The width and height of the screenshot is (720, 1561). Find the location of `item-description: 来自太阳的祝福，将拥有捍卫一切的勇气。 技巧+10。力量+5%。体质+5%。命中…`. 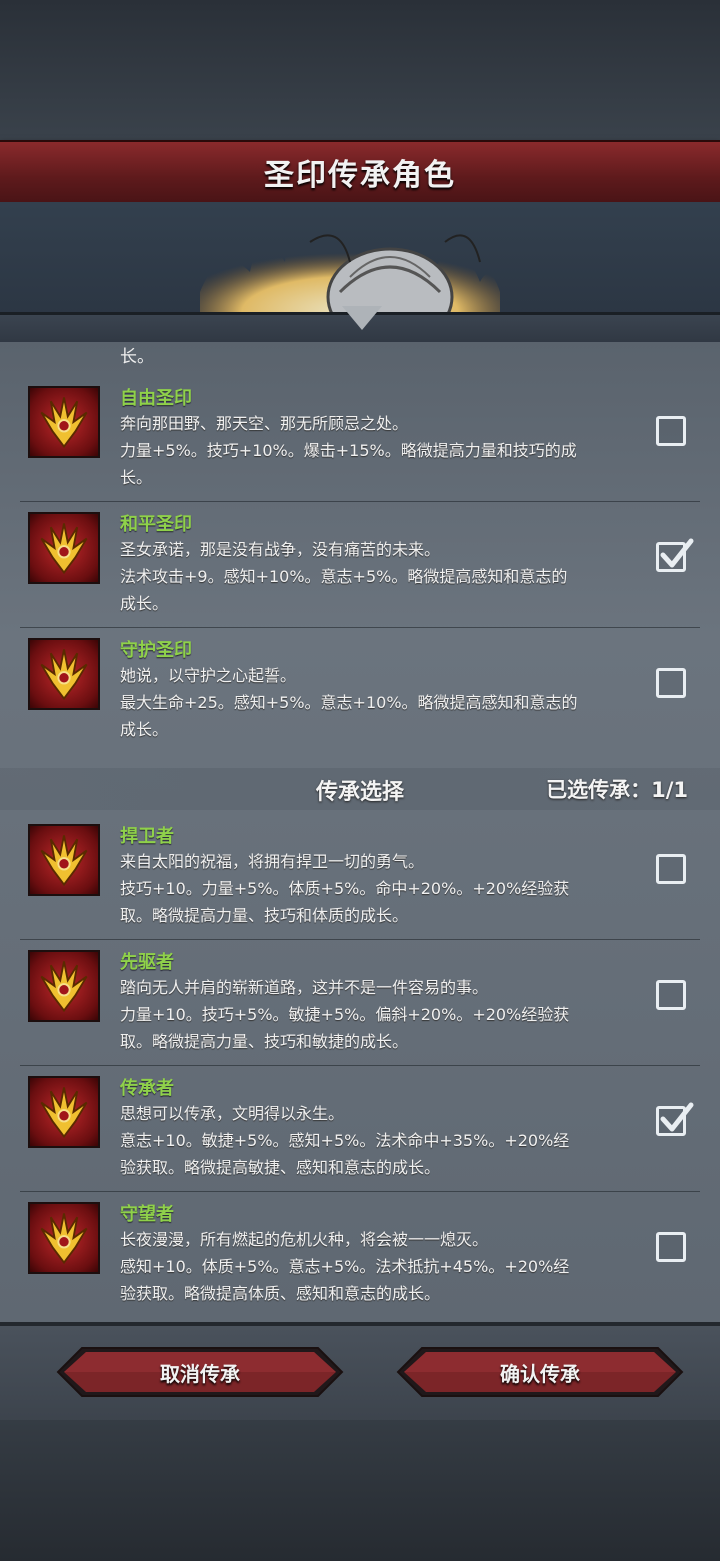

item-description: 来自太阳的祝福，将拥有捍卫一切的勇气。 技巧+10。力量+5%。体质+5%。命中… is located at coordinates (345, 888).